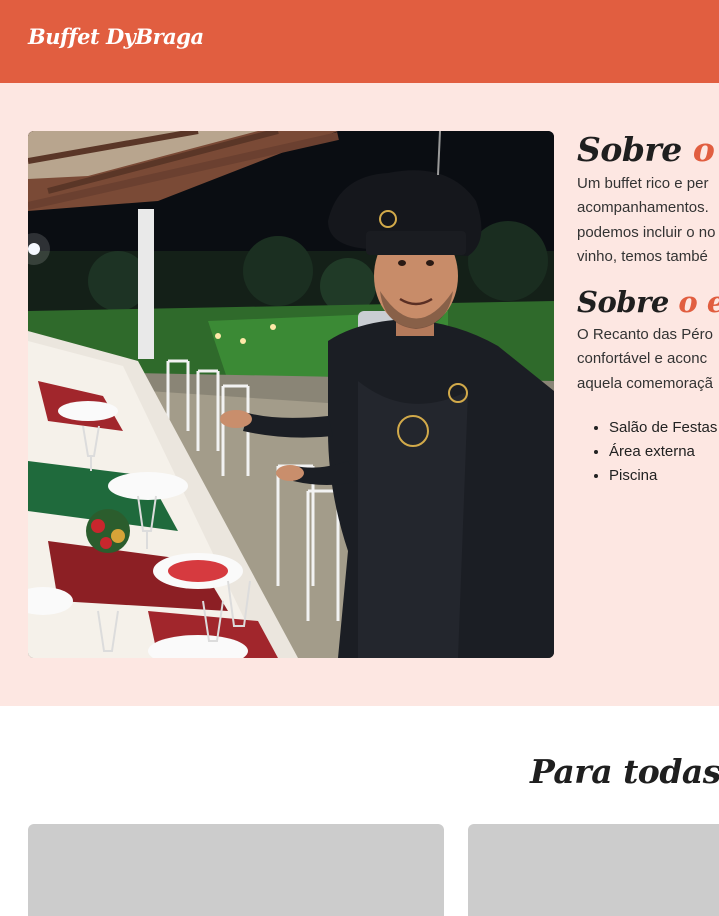 The image size is (719, 916). What do you see at coordinates (643, 183) in the screenshot?
I see `buffet-text-line: Um buffet rico e per` at bounding box center [643, 183].